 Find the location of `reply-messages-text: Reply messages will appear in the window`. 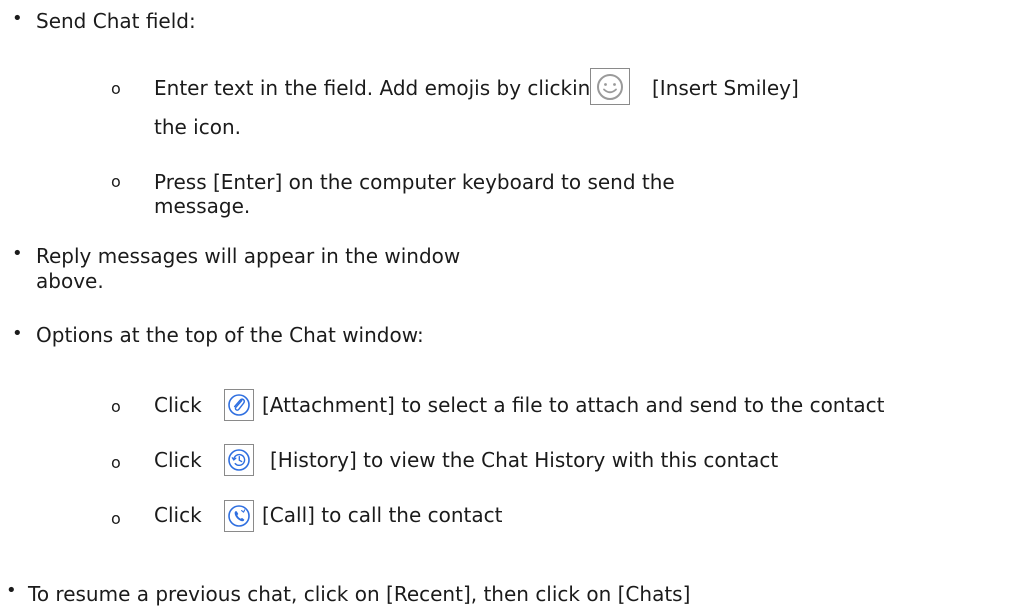

reply-messages-text: Reply messages will appear in the window is located at coordinates (248, 256).